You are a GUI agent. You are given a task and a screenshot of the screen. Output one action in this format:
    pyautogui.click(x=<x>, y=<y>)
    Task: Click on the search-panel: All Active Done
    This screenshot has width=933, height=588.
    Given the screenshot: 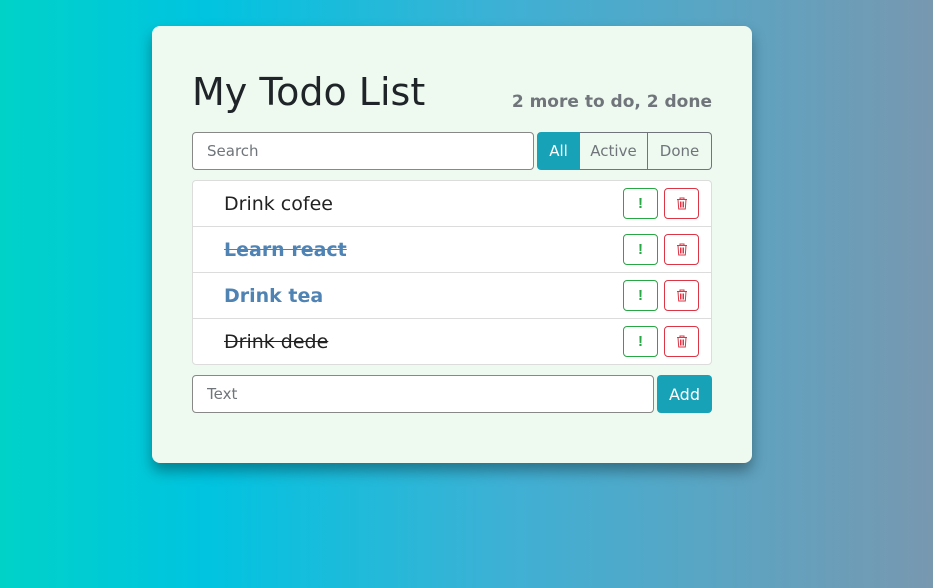 What is the action you would take?
    pyautogui.click(x=452, y=151)
    